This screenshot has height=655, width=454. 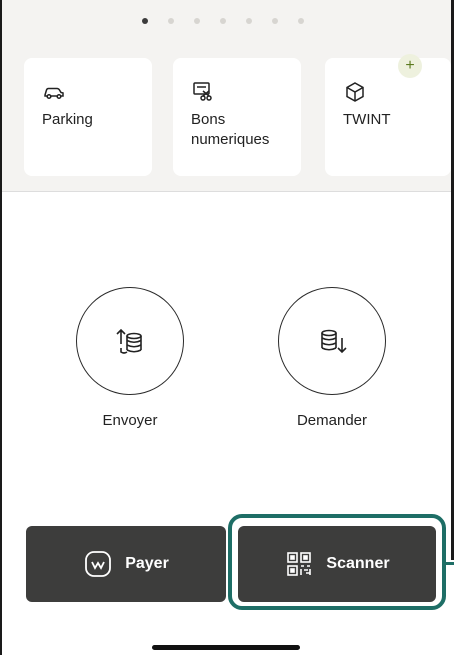 What do you see at coordinates (450, 563) in the screenshot?
I see `highlight-connector` at bounding box center [450, 563].